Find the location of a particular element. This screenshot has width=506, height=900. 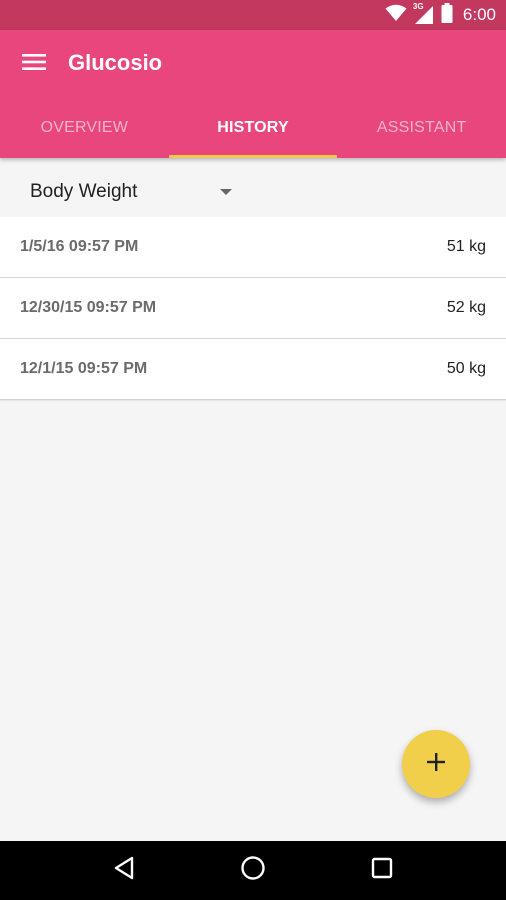

history-date: 12/30/15 09:57 PM is located at coordinates (88, 307).